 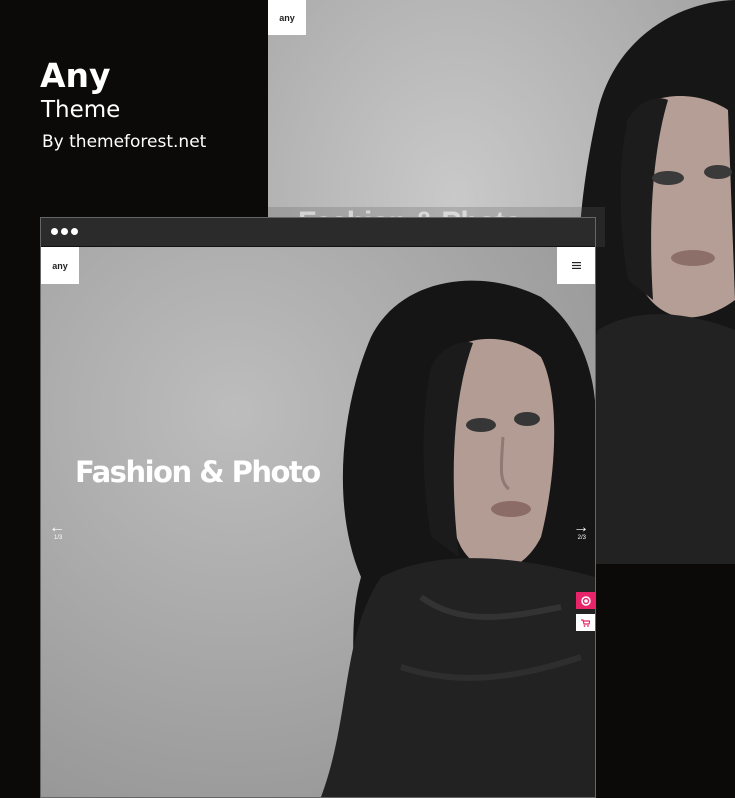 I want to click on arrow-right-icon: →, so click(x=581, y=527).